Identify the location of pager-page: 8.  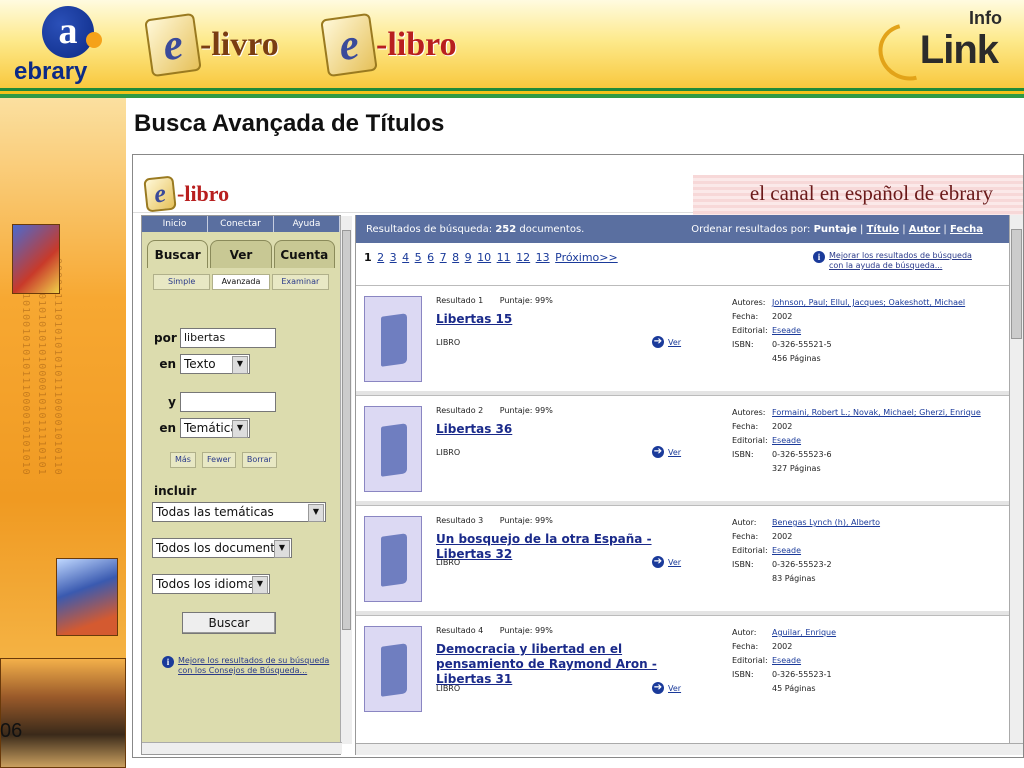
(455, 257).